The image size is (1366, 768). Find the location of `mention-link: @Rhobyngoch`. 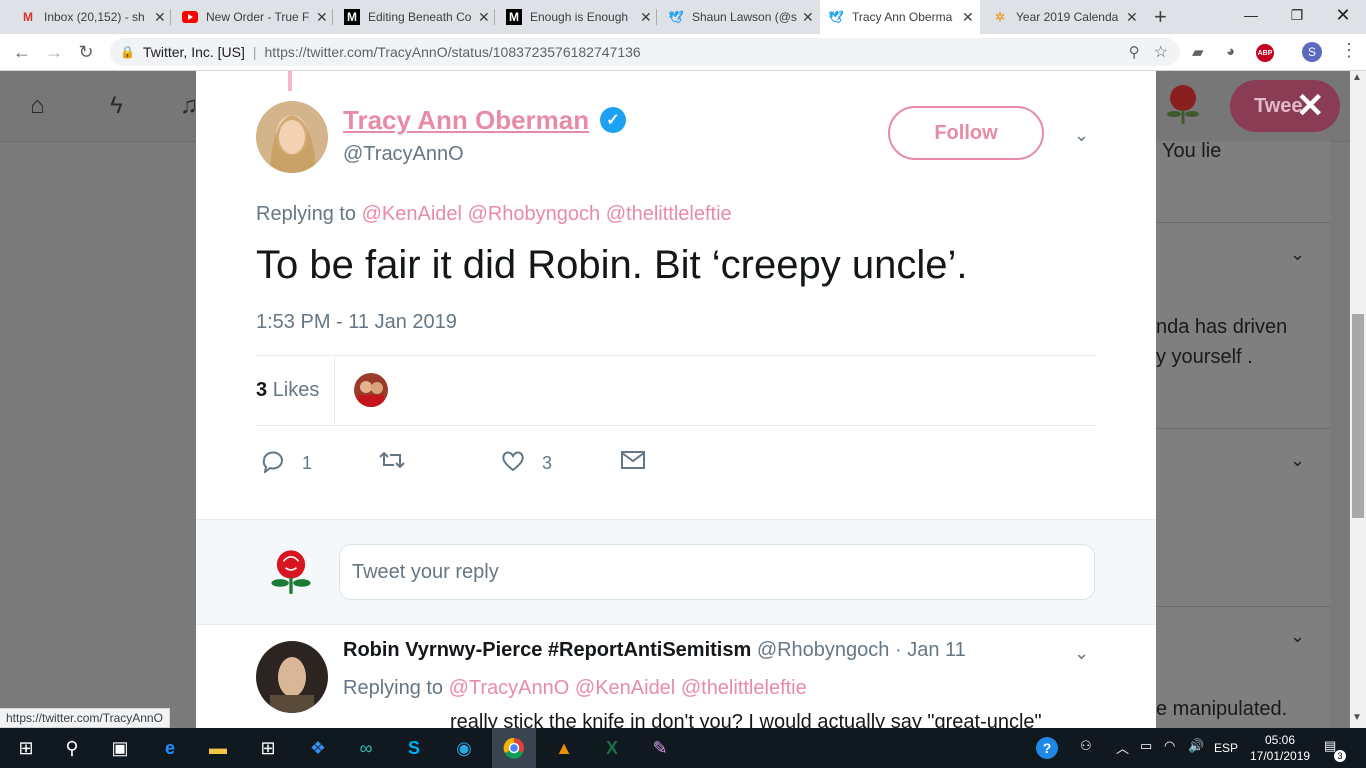

mention-link: @Rhobyngoch is located at coordinates (534, 214).